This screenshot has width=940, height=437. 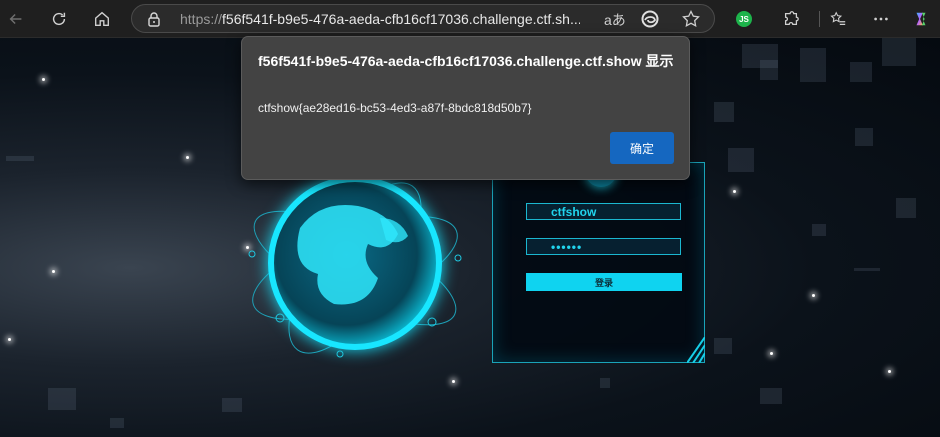 What do you see at coordinates (650, 19) in the screenshot?
I see `edge-icon` at bounding box center [650, 19].